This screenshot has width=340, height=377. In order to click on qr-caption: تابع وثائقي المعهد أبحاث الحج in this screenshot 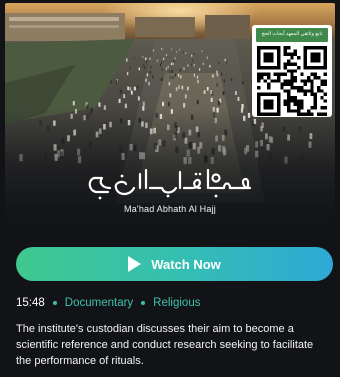, I will do `click(292, 35)`.